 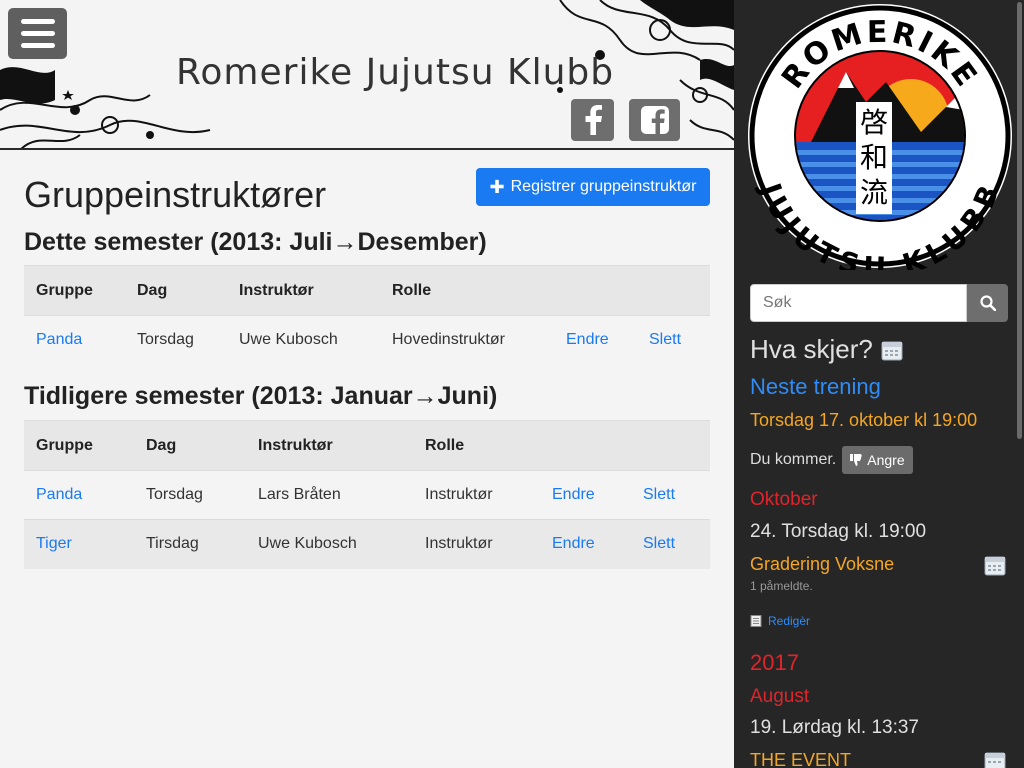 What do you see at coordinates (395, 72) in the screenshot?
I see `site-title: Romerike Jujutsu Klubb` at bounding box center [395, 72].